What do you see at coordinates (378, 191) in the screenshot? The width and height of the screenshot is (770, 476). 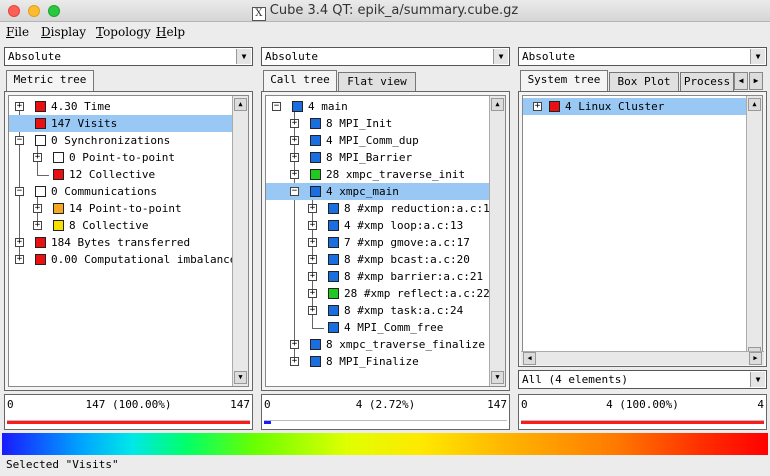 I see `call-row: − 4 xmpc_main` at bounding box center [378, 191].